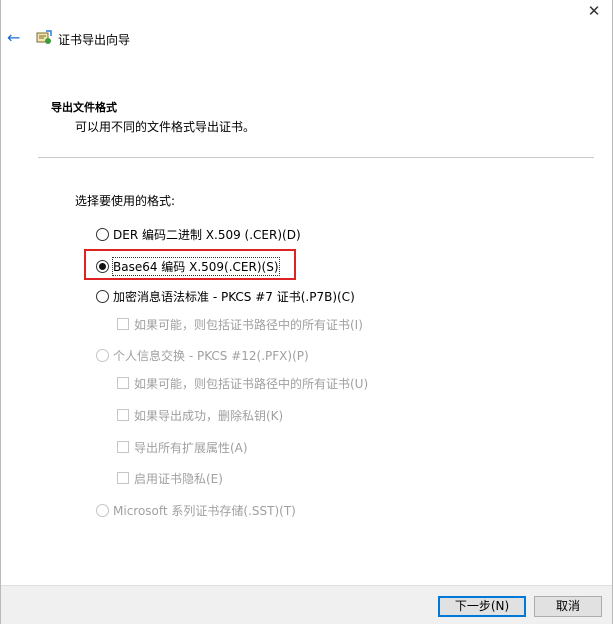 Image resolution: width=613 pixels, height=625 pixels. What do you see at coordinates (568, 606) in the screenshot?
I see `cancel-button: 取消` at bounding box center [568, 606].